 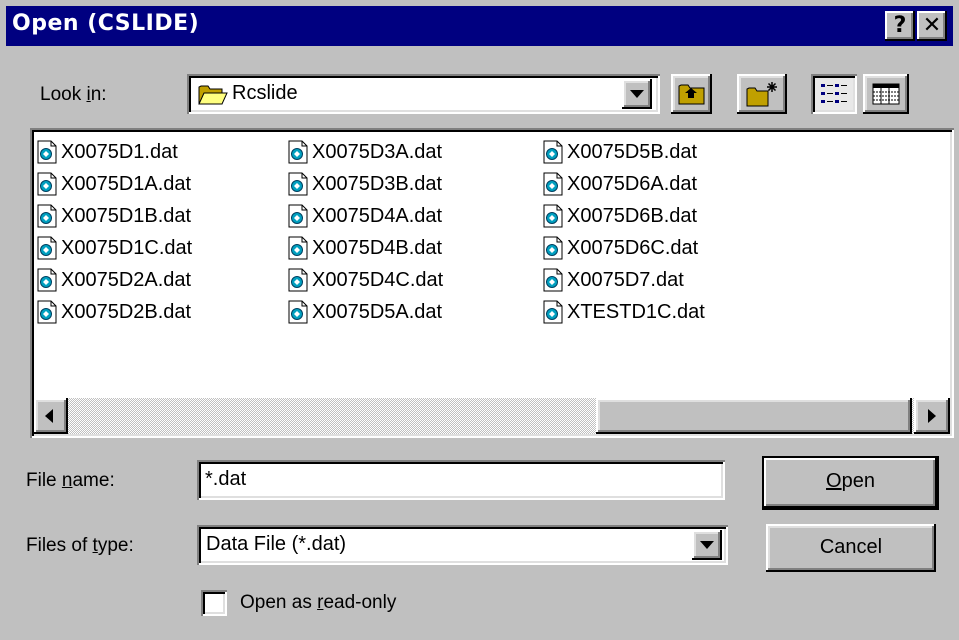 I want to click on file-item-label: X0075D4C.dat, so click(x=378, y=279).